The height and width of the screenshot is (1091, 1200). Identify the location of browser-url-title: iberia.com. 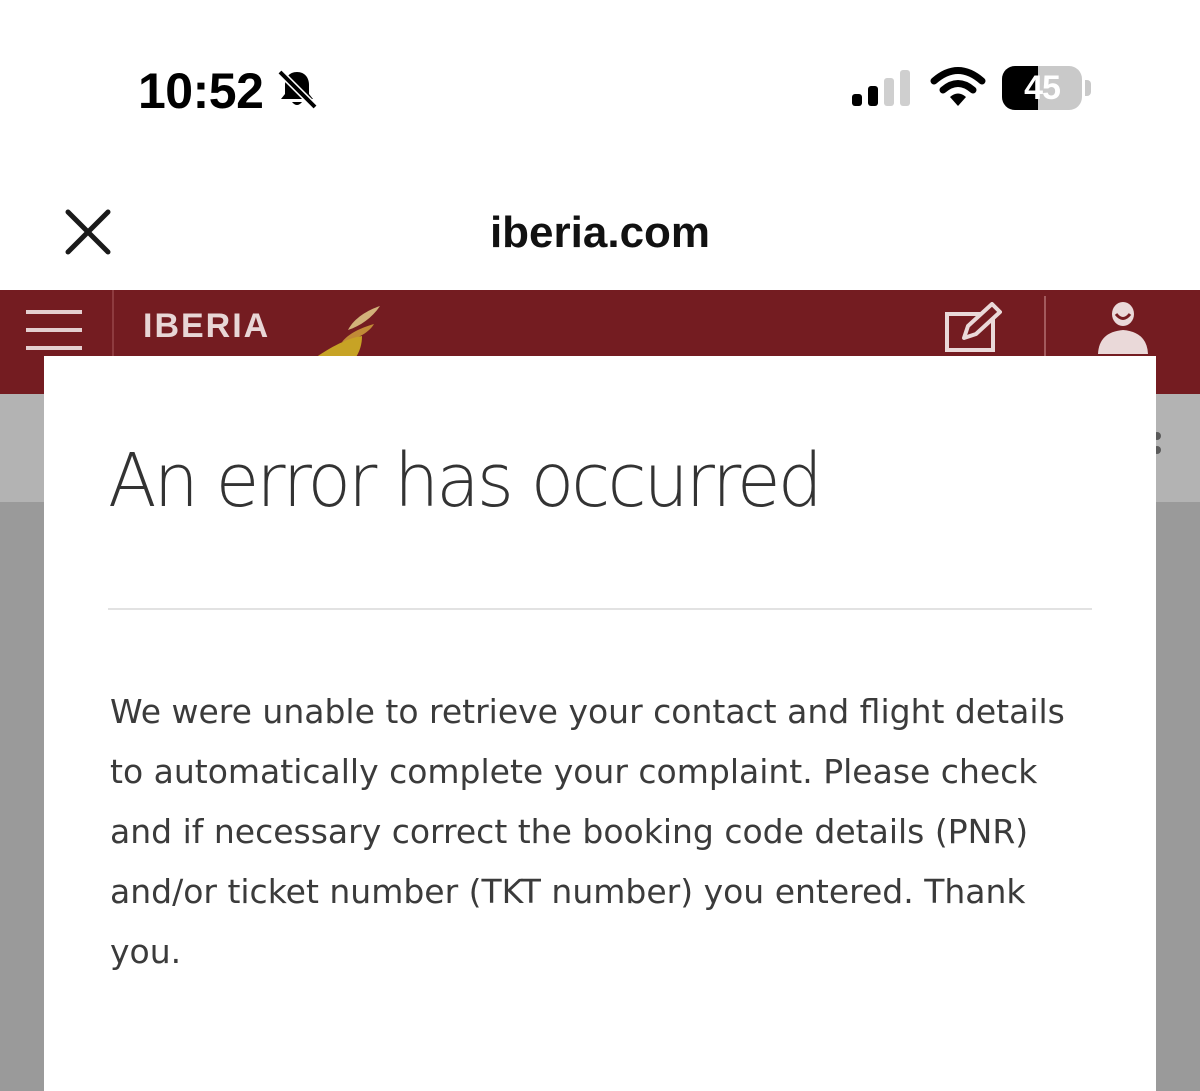
(600, 232).